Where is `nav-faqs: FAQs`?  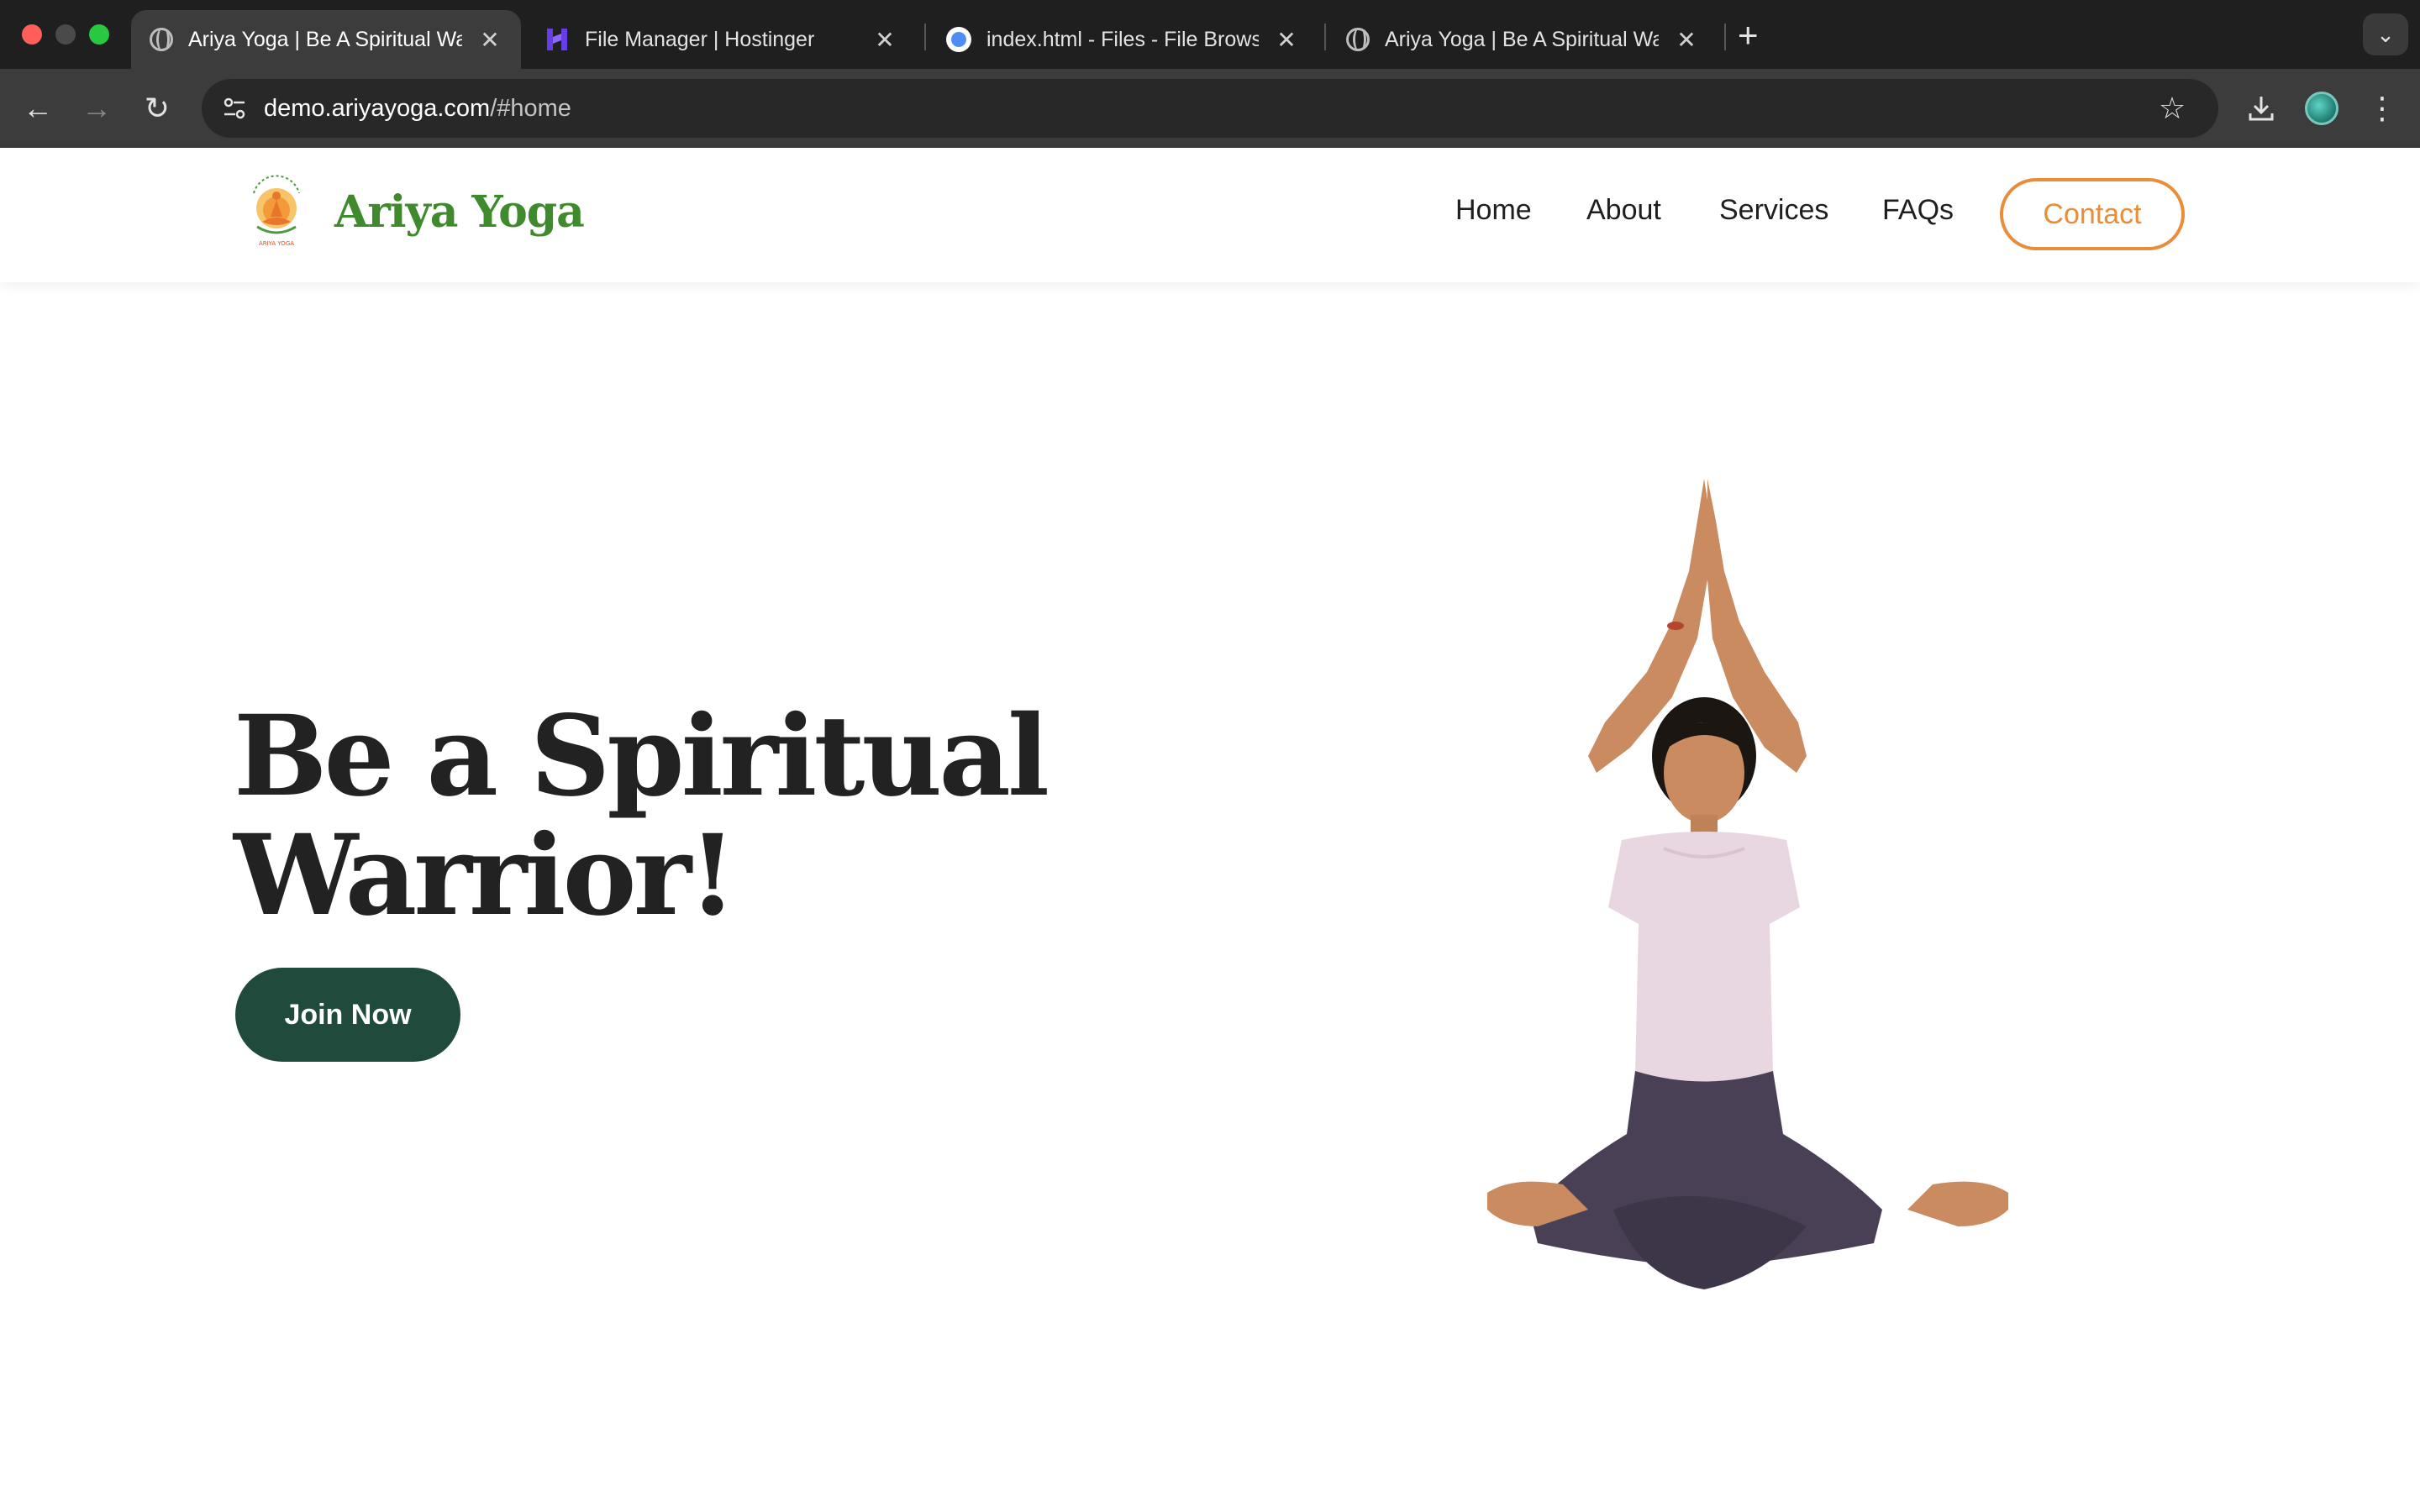
nav-faqs: FAQs is located at coordinates (1918, 210).